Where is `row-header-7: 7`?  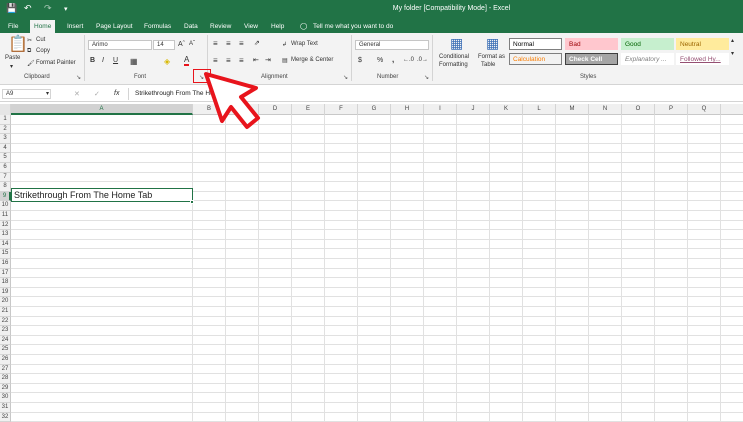 row-header-7: 7 is located at coordinates (5, 177).